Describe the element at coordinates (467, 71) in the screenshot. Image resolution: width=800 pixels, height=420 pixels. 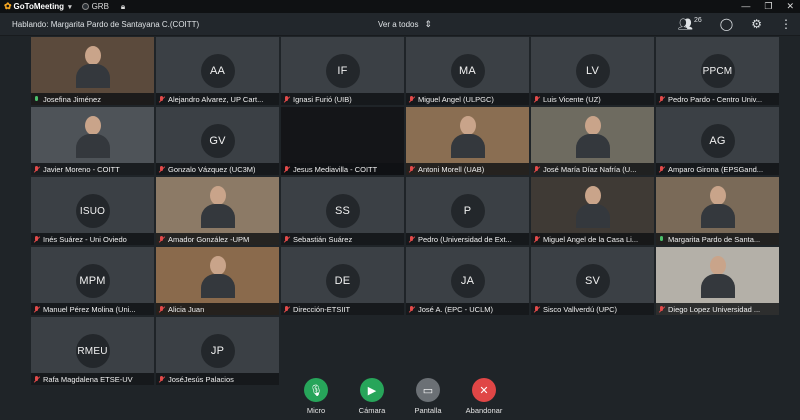
I see `participant-tile: MA Miguel Angel (ULPGC)` at that location.